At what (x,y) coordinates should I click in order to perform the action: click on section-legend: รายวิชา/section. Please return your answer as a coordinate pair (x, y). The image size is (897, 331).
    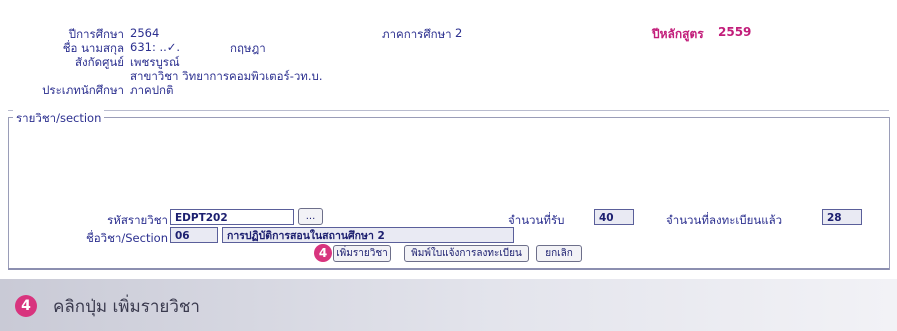
    Looking at the image, I should click on (59, 119).